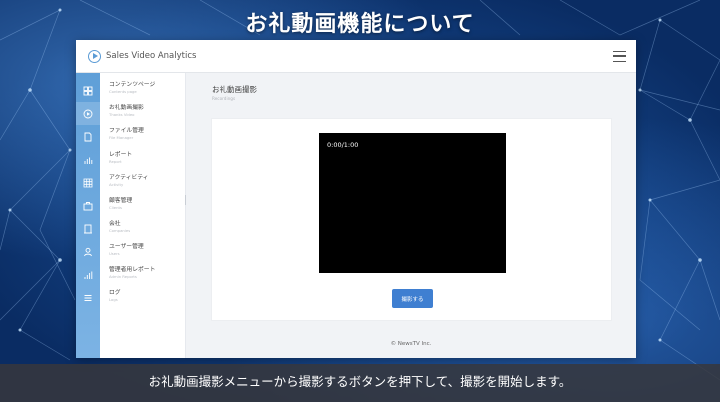 This screenshot has width=720, height=402. What do you see at coordinates (146, 204) in the screenshot?
I see `nav-item-clients: 顧客管理 Clients` at bounding box center [146, 204].